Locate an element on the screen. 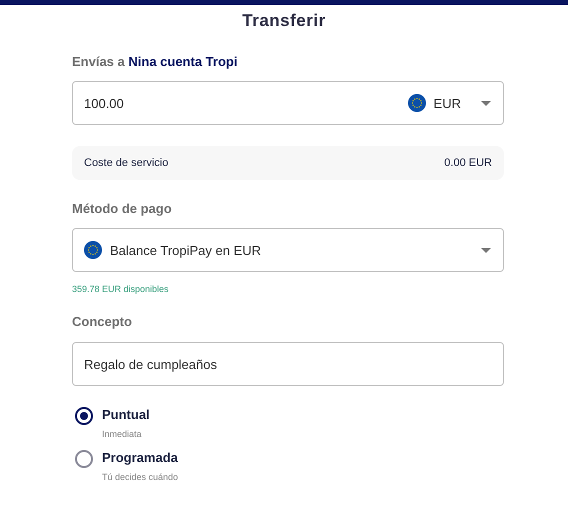 The image size is (568, 515). concept-label: Concepto is located at coordinates (102, 321).